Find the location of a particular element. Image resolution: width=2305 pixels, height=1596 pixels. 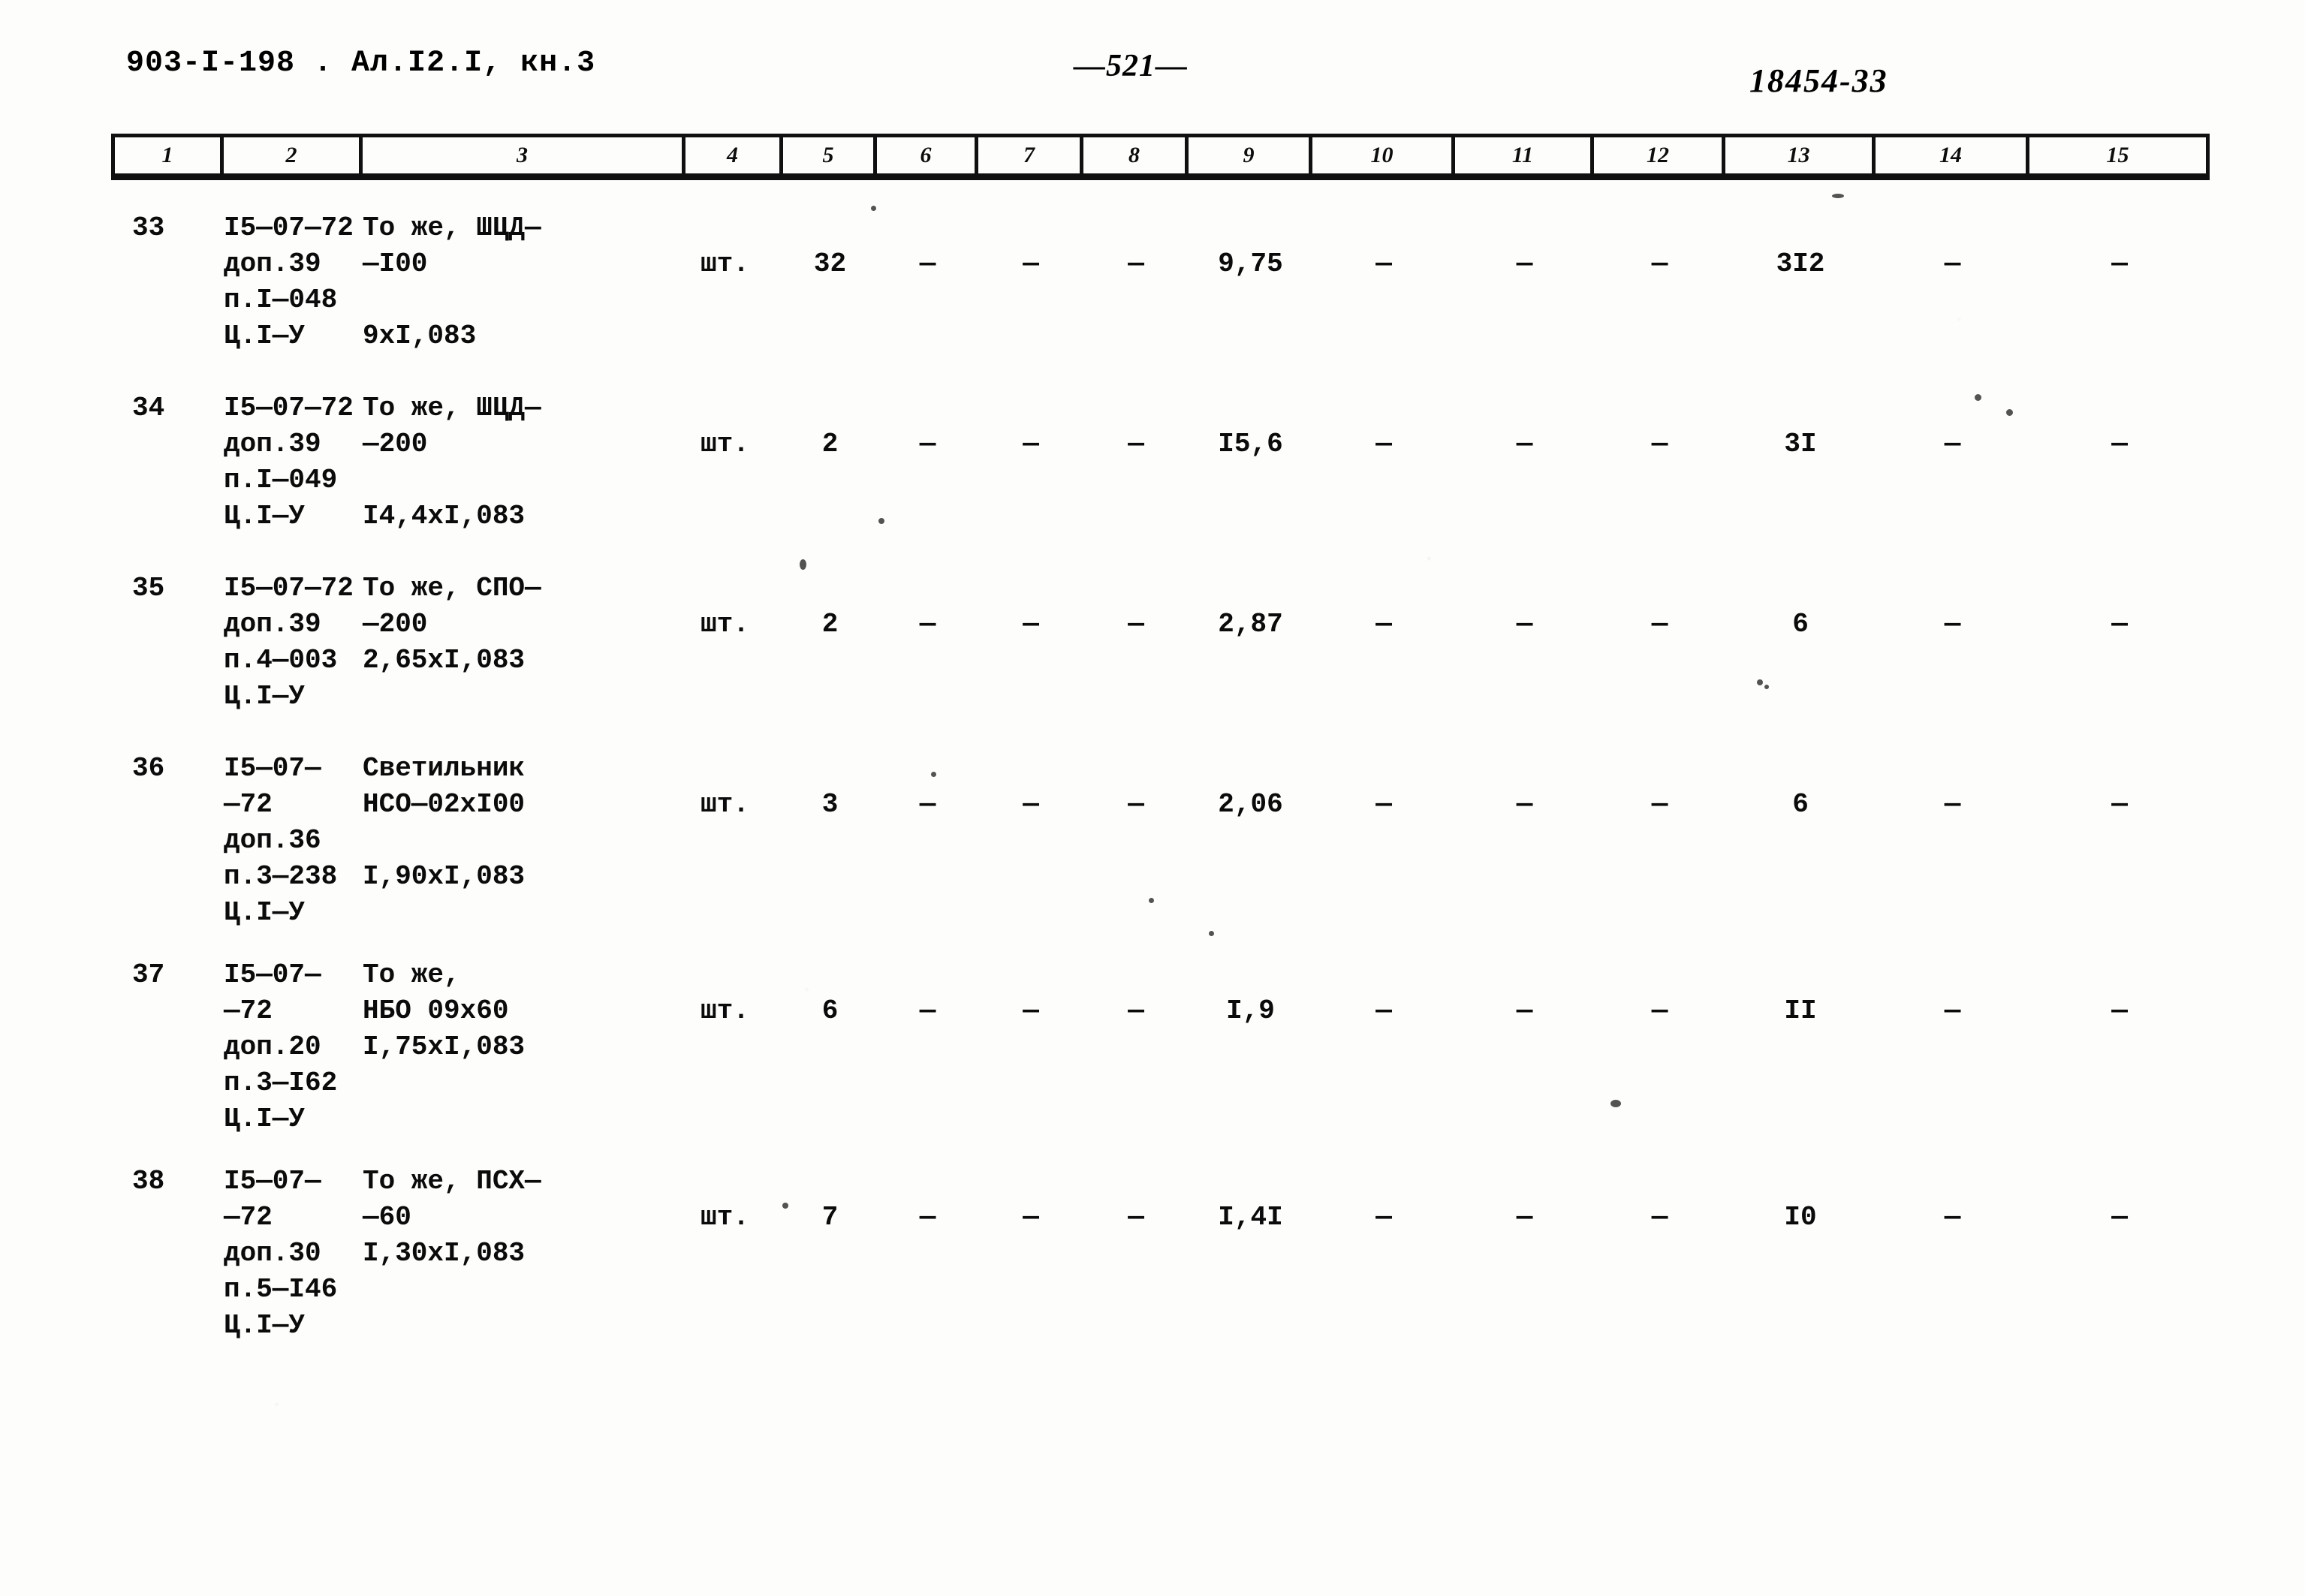

row-number: 34 is located at coordinates (149, 408).